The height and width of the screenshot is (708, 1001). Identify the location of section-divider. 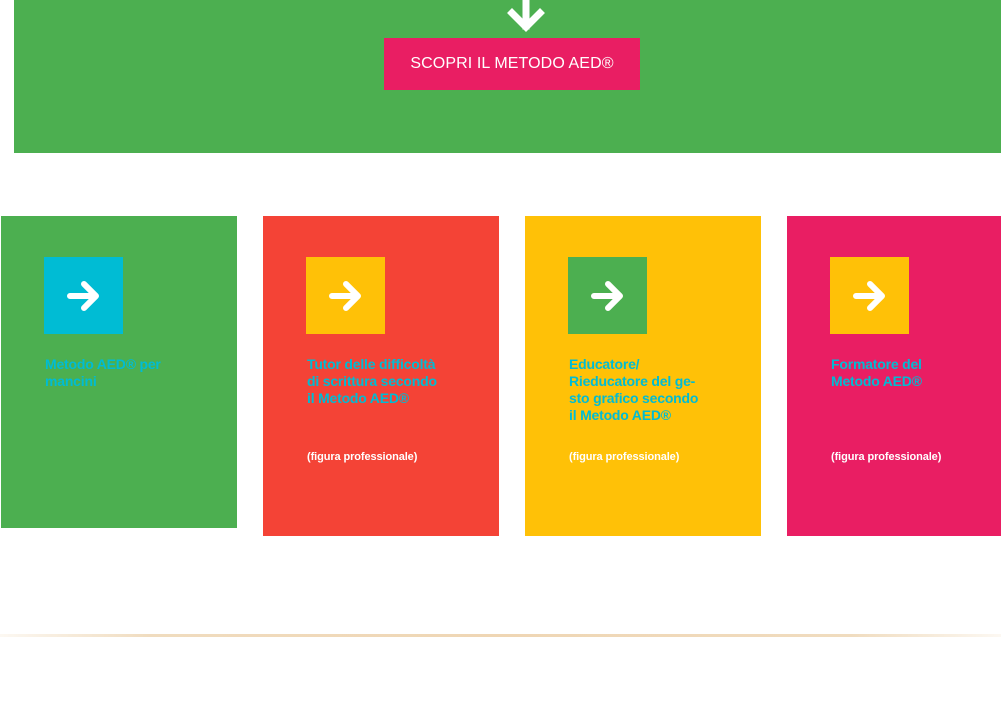
(500, 635).